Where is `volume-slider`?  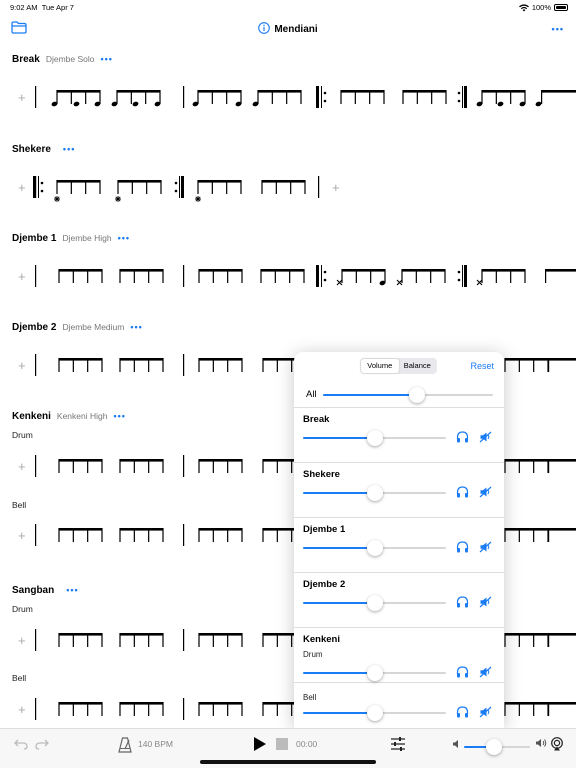
volume-slider is located at coordinates (497, 747).